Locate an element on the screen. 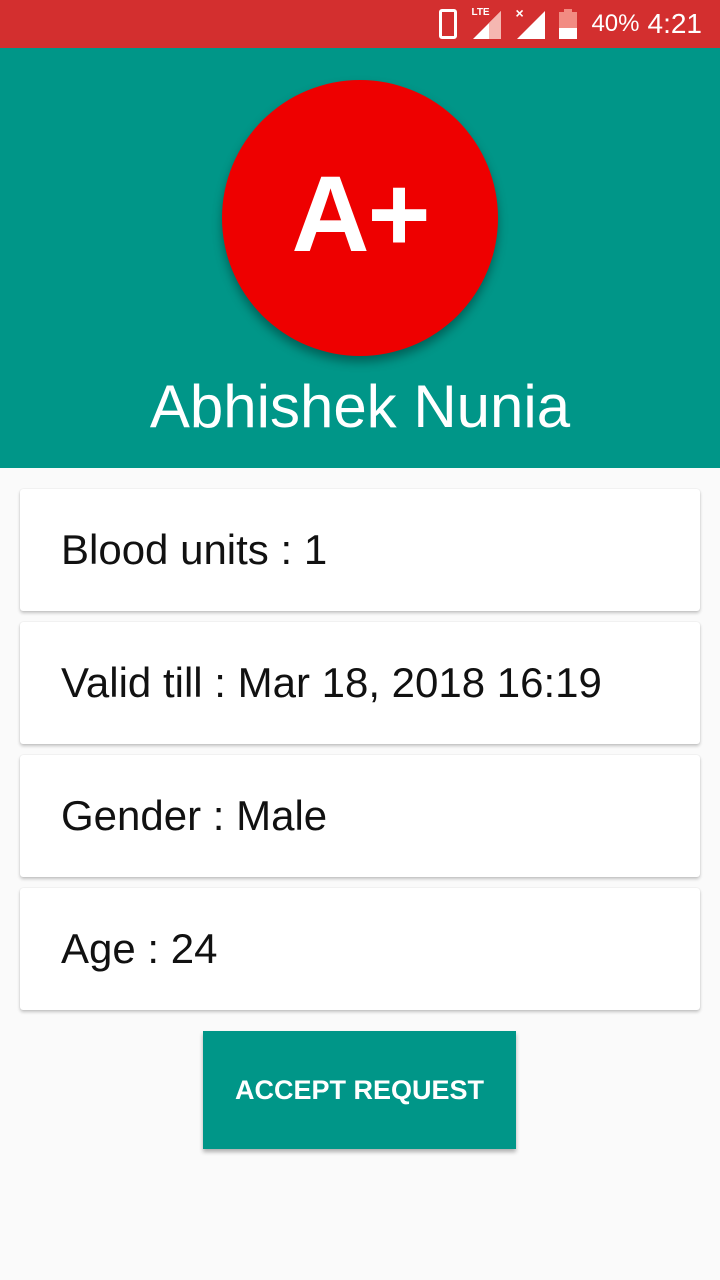 The width and height of the screenshot is (720, 1280). status-bar: LTE × 40% 4:21 is located at coordinates (360, 24).